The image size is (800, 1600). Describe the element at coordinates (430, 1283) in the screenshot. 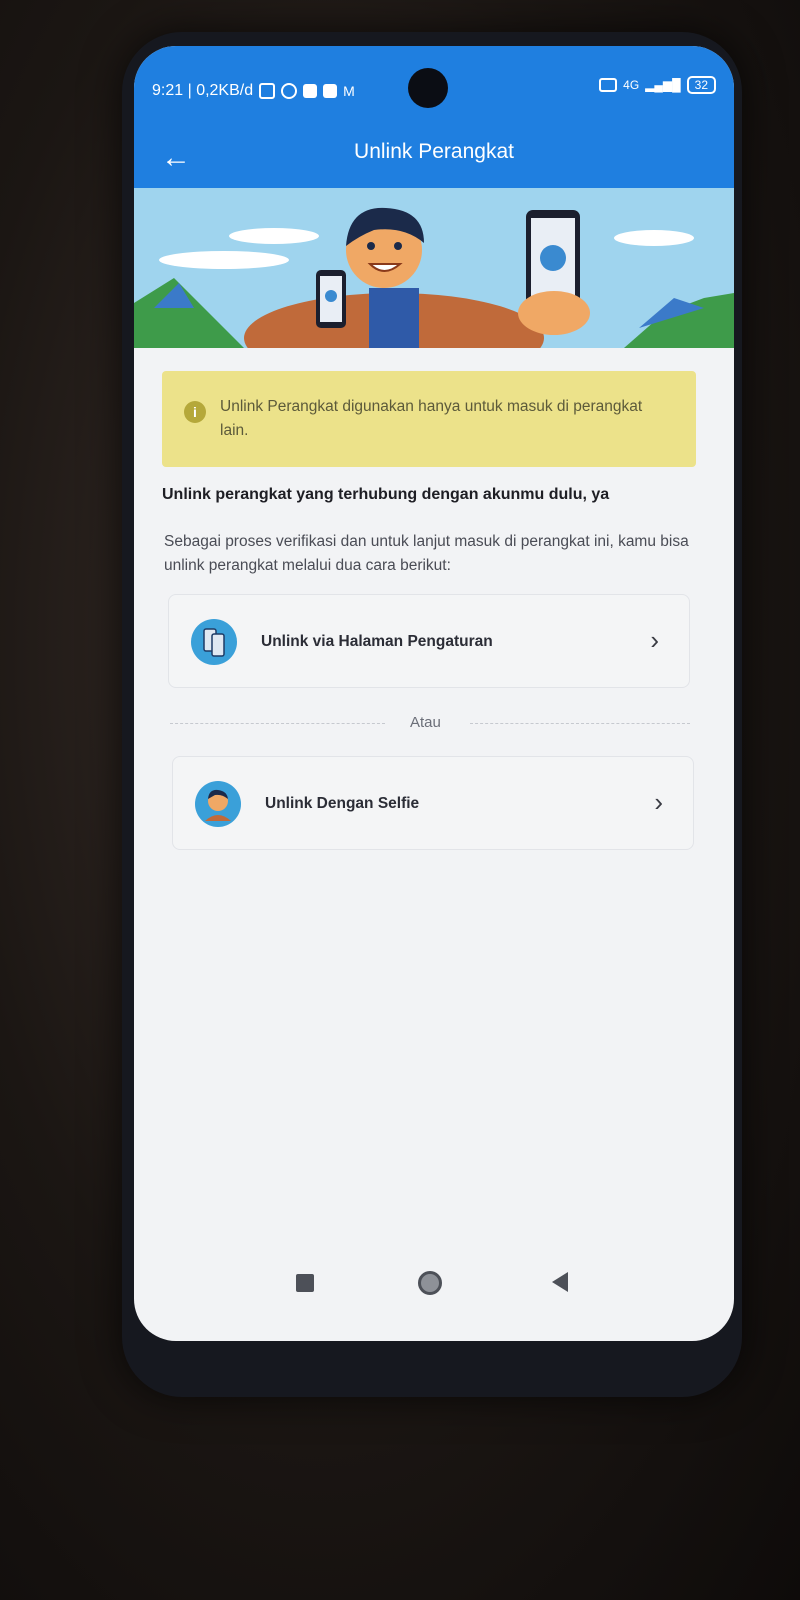

I see `home-button` at that location.